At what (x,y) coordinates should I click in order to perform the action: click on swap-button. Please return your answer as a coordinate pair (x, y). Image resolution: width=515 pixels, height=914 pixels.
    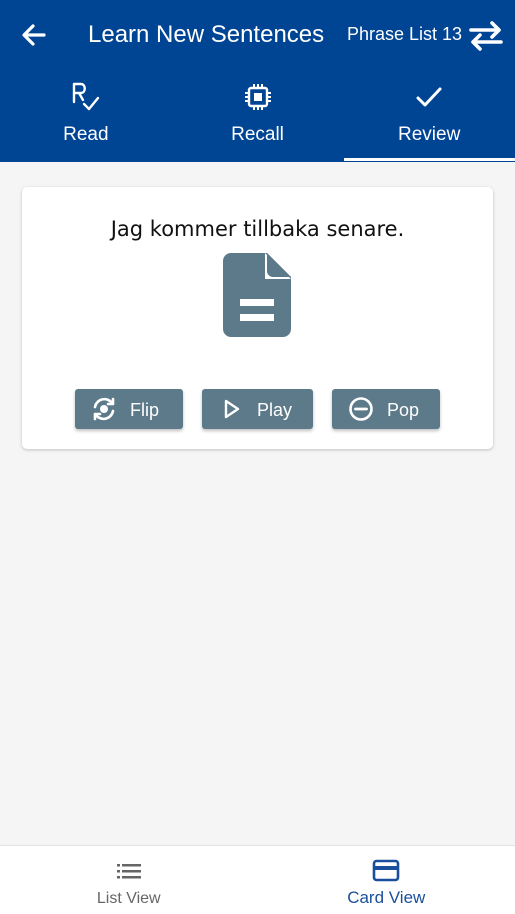
    Looking at the image, I should click on (486, 36).